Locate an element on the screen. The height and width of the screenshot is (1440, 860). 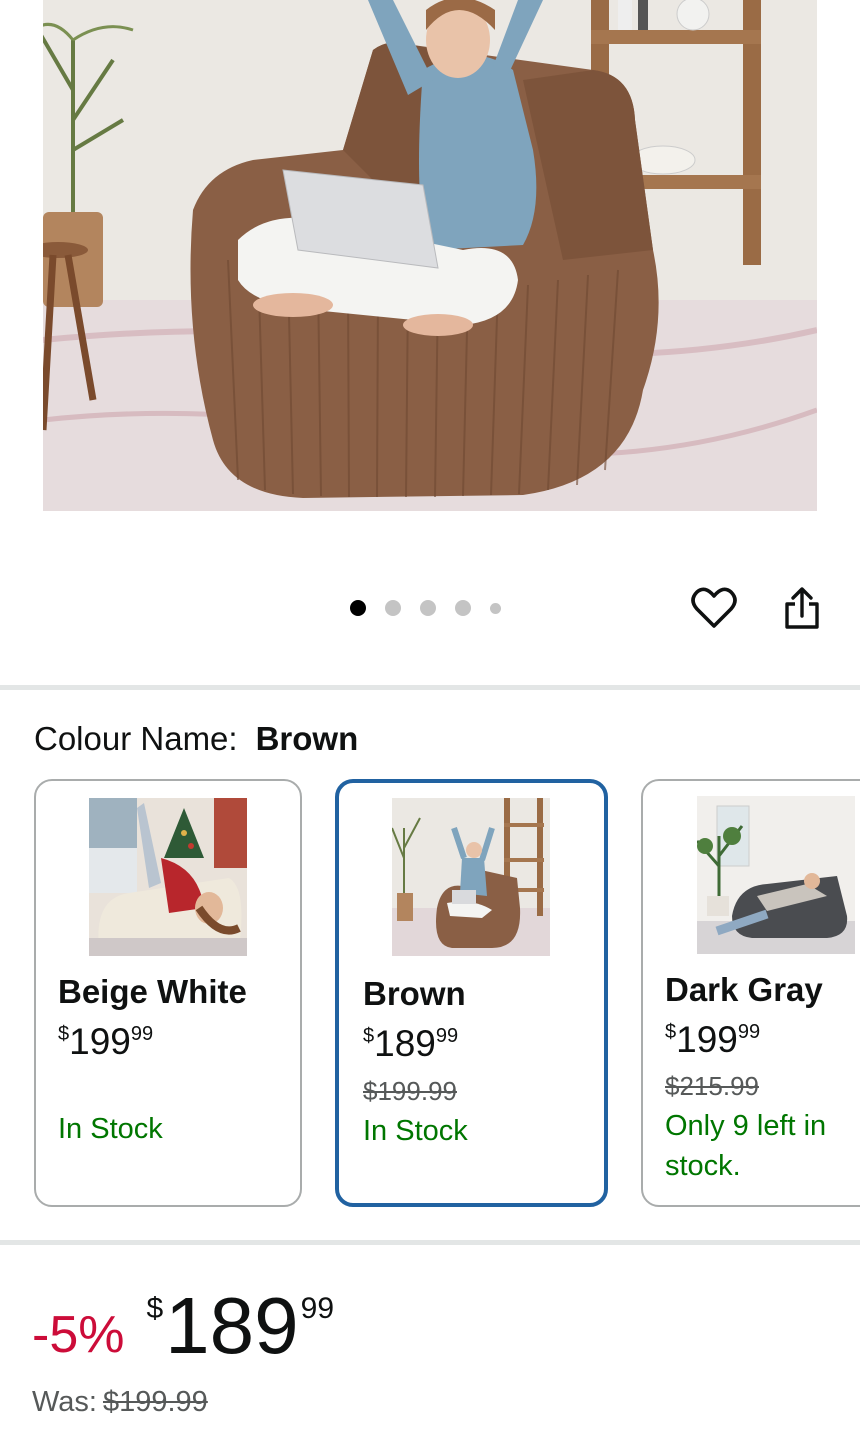
price-block: -5% $ 189 99 is located at coordinates (183, 1326).